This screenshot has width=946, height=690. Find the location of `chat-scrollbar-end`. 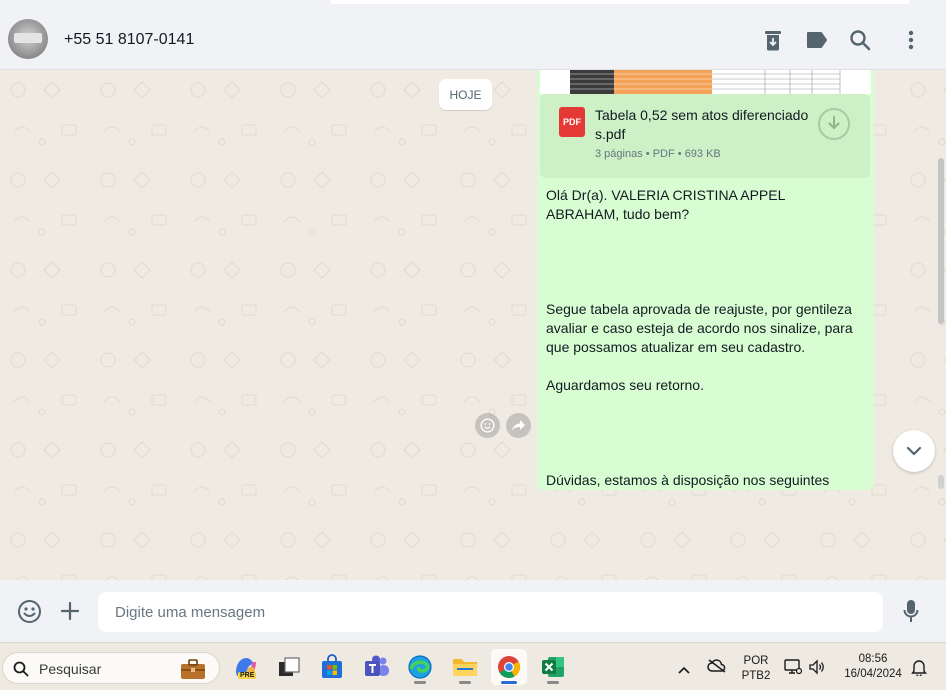

chat-scrollbar-end is located at coordinates (941, 482).